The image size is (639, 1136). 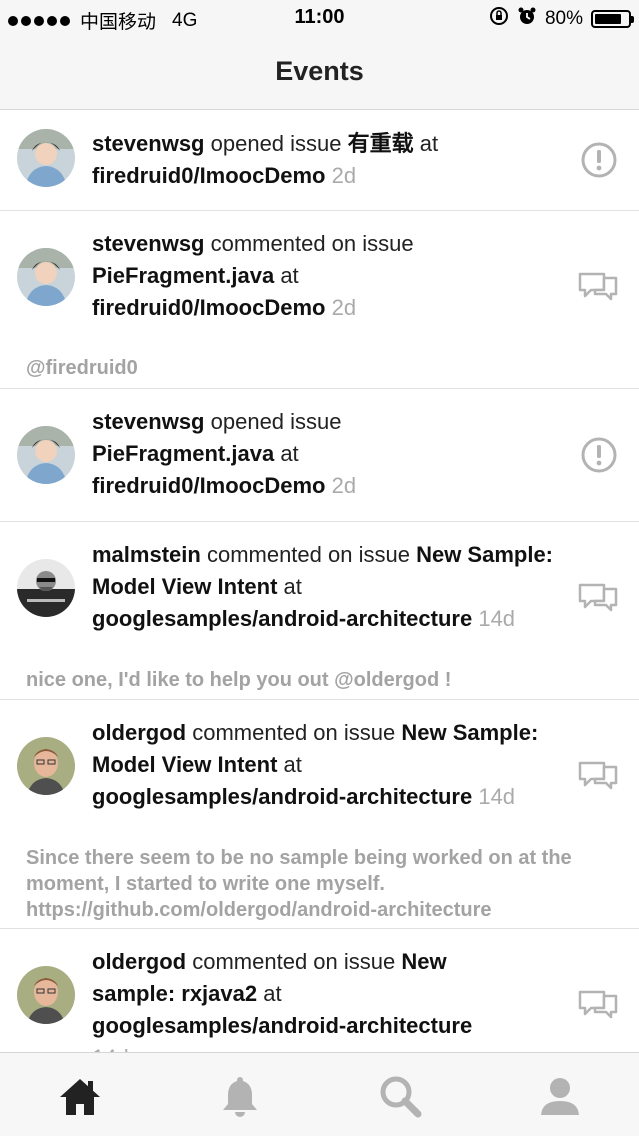 I want to click on tab-home, so click(x=80, y=1096).